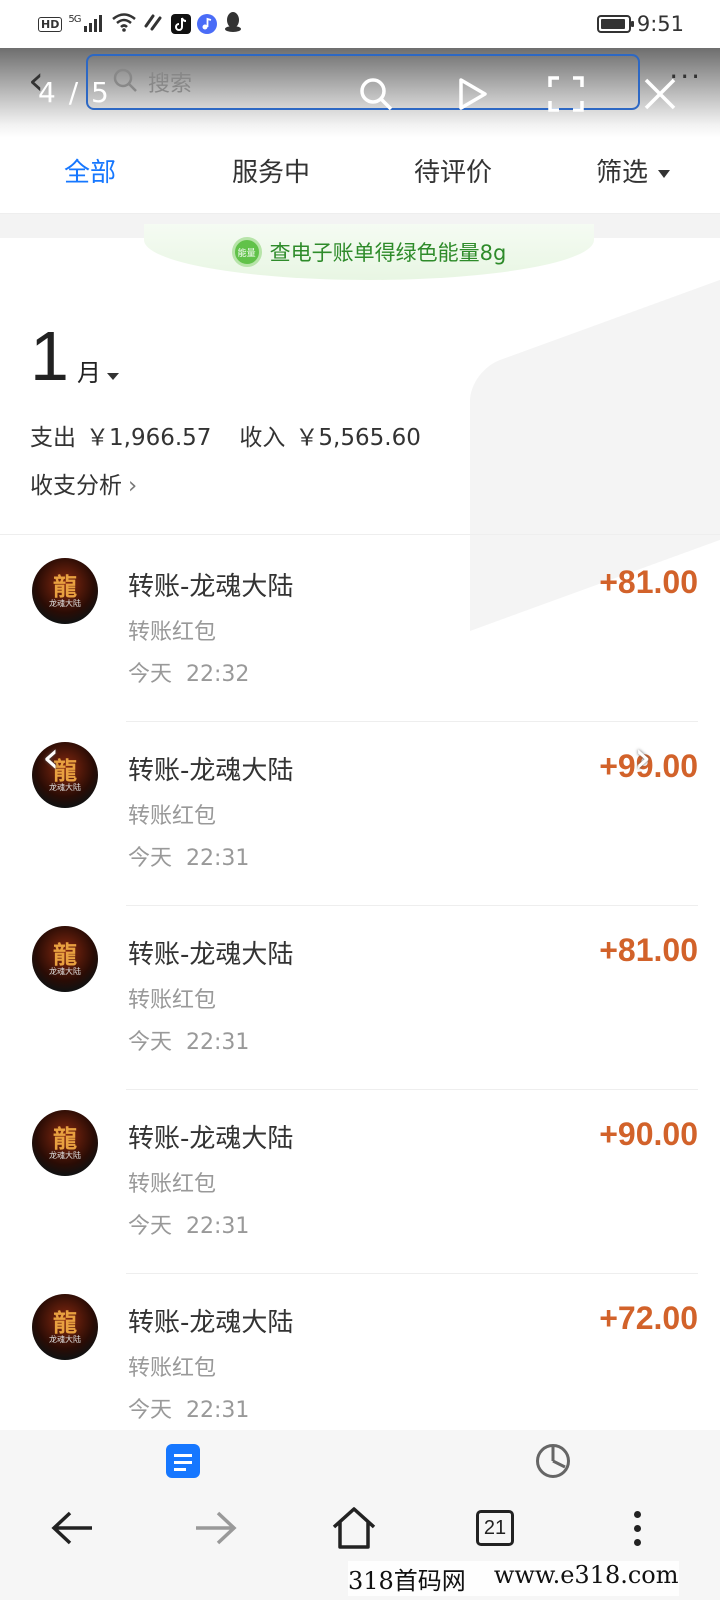 Image resolution: width=720 pixels, height=1600 pixels. What do you see at coordinates (246, 252) in the screenshot?
I see `energy-icon: 能量` at bounding box center [246, 252].